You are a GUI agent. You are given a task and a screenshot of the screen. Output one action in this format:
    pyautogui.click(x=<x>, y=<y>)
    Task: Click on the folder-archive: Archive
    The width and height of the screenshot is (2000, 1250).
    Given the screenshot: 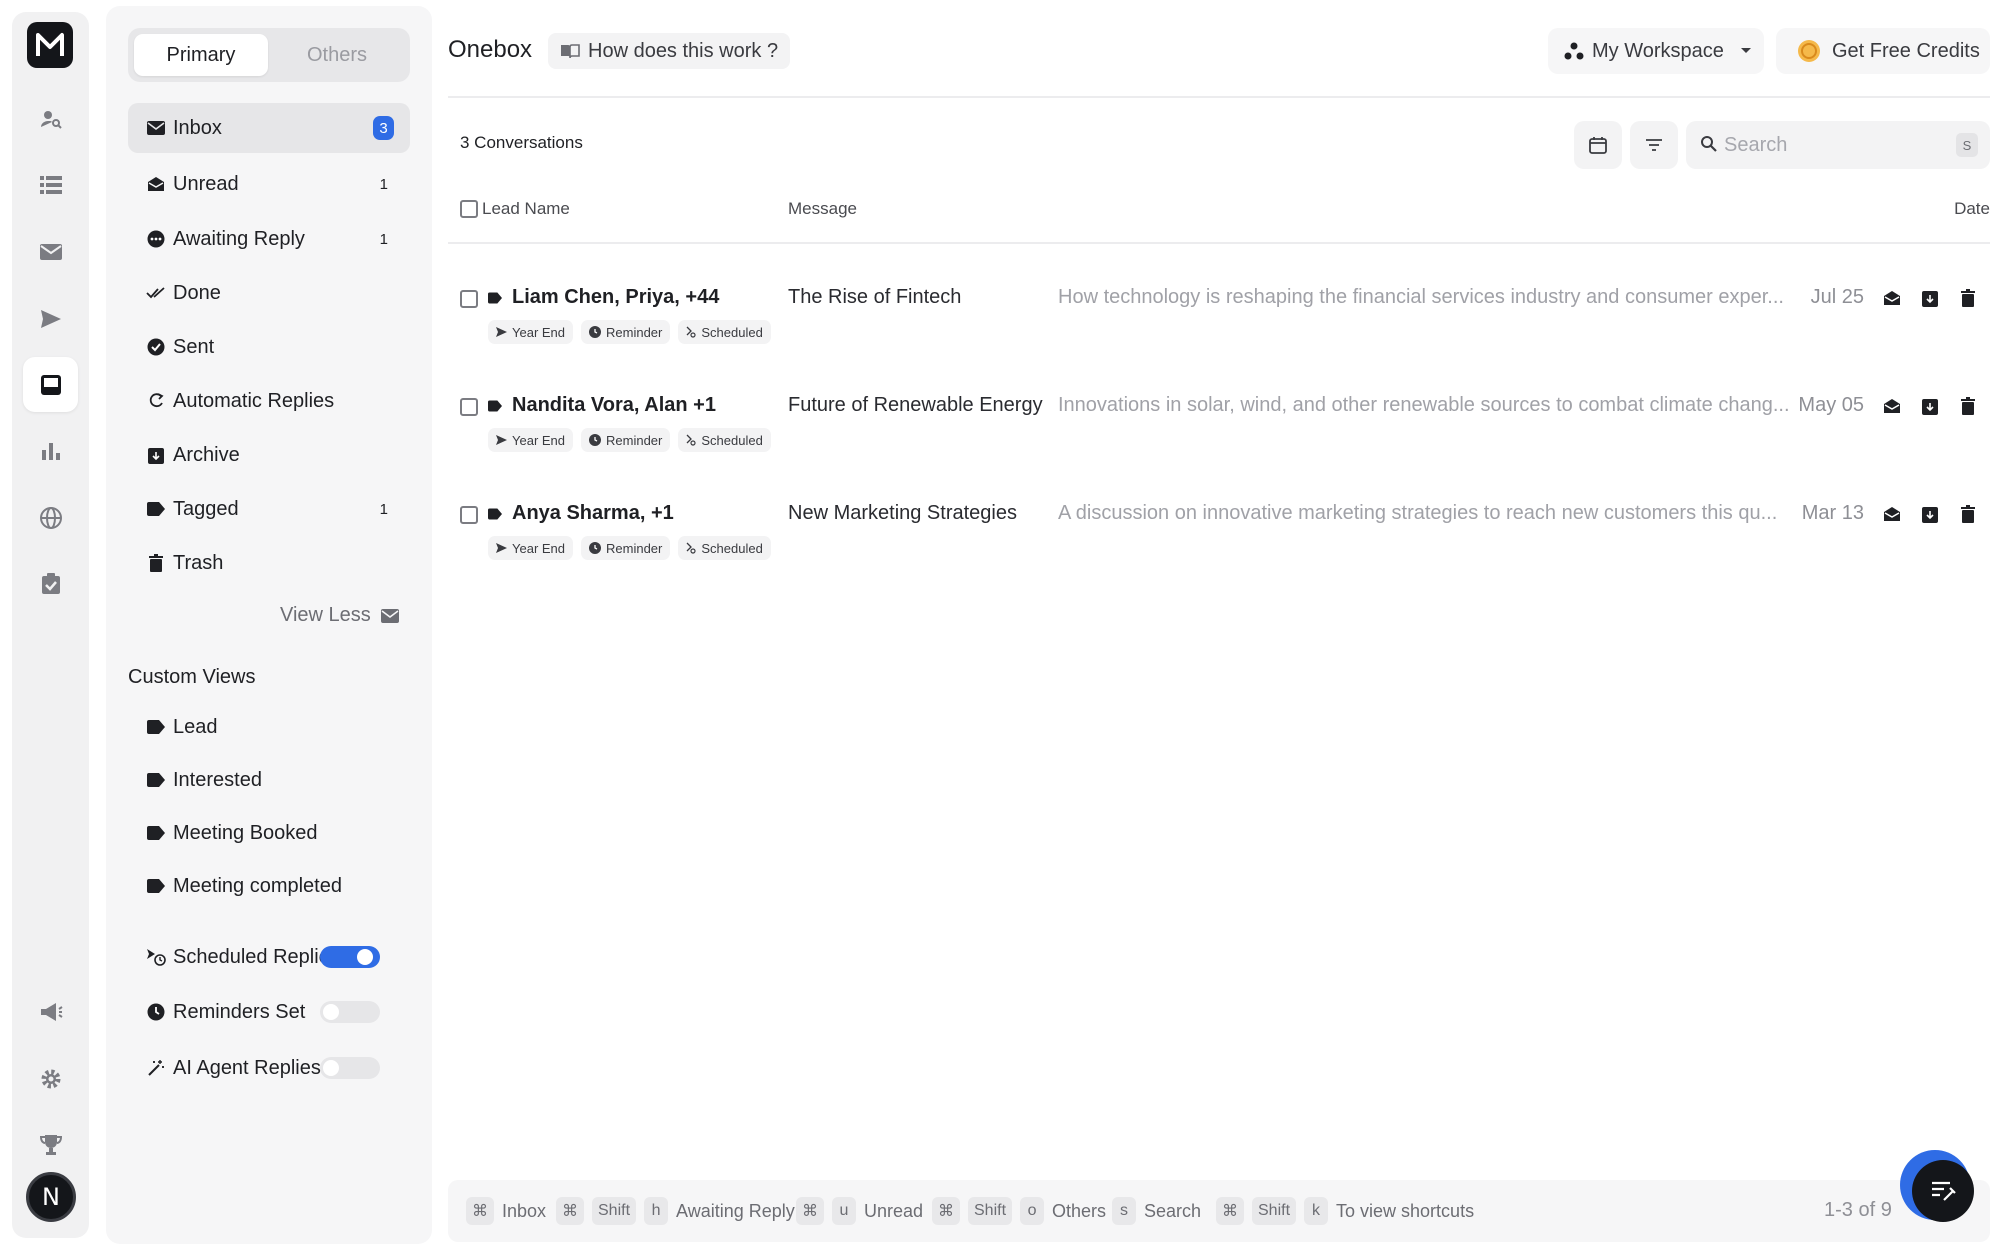 What is the action you would take?
    pyautogui.click(x=269, y=455)
    